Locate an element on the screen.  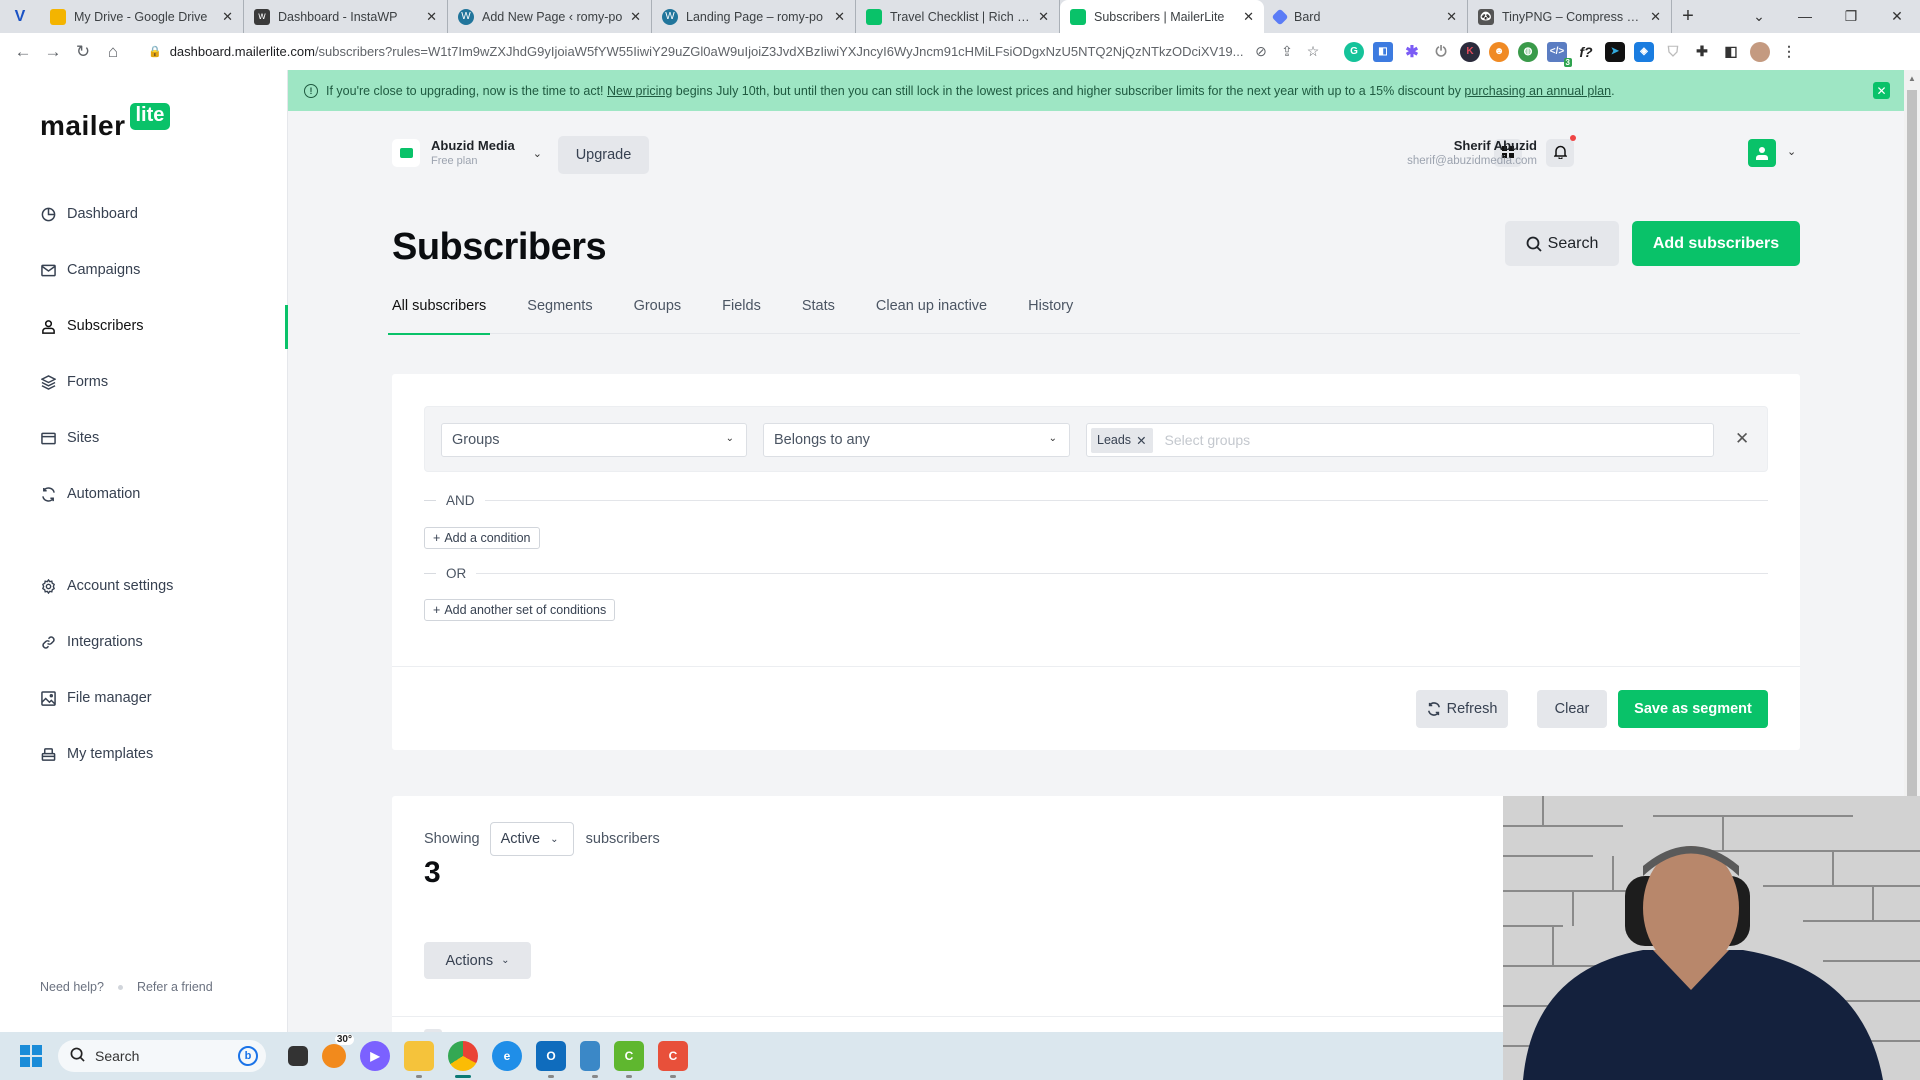
notepad-icon is located at coordinates (590, 1059).